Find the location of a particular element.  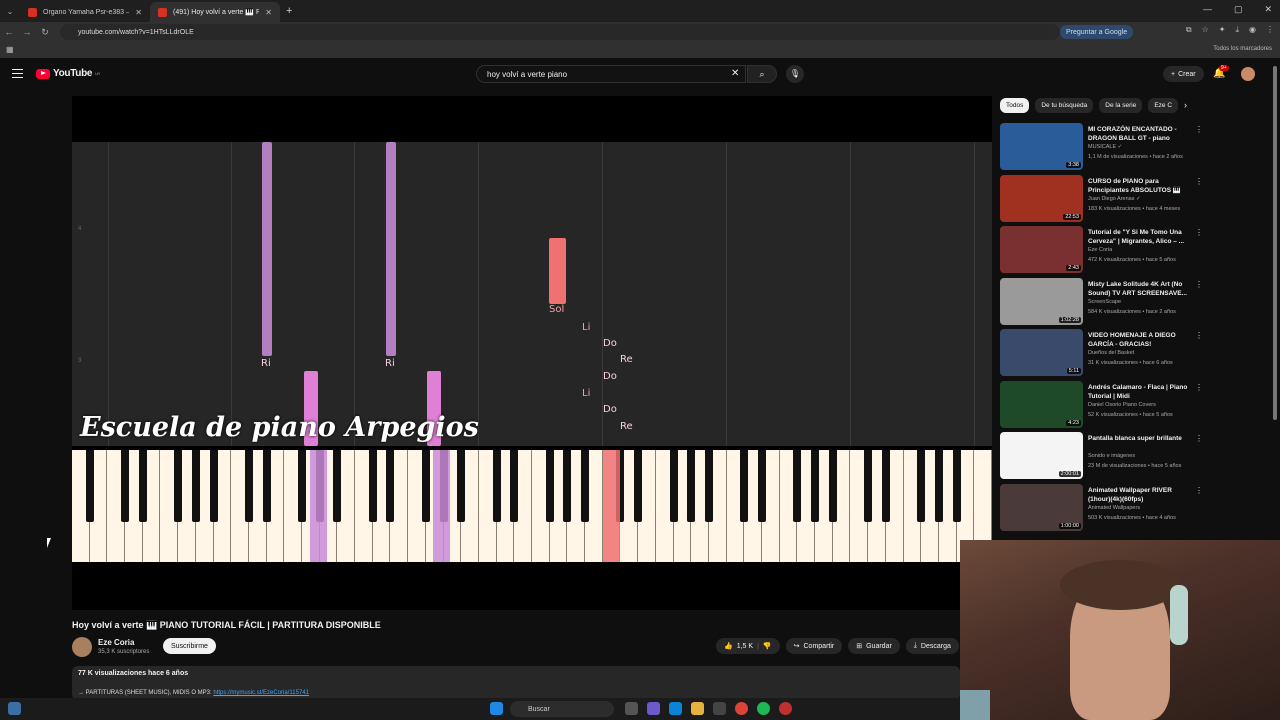

windows-start-icon is located at coordinates (496, 708).